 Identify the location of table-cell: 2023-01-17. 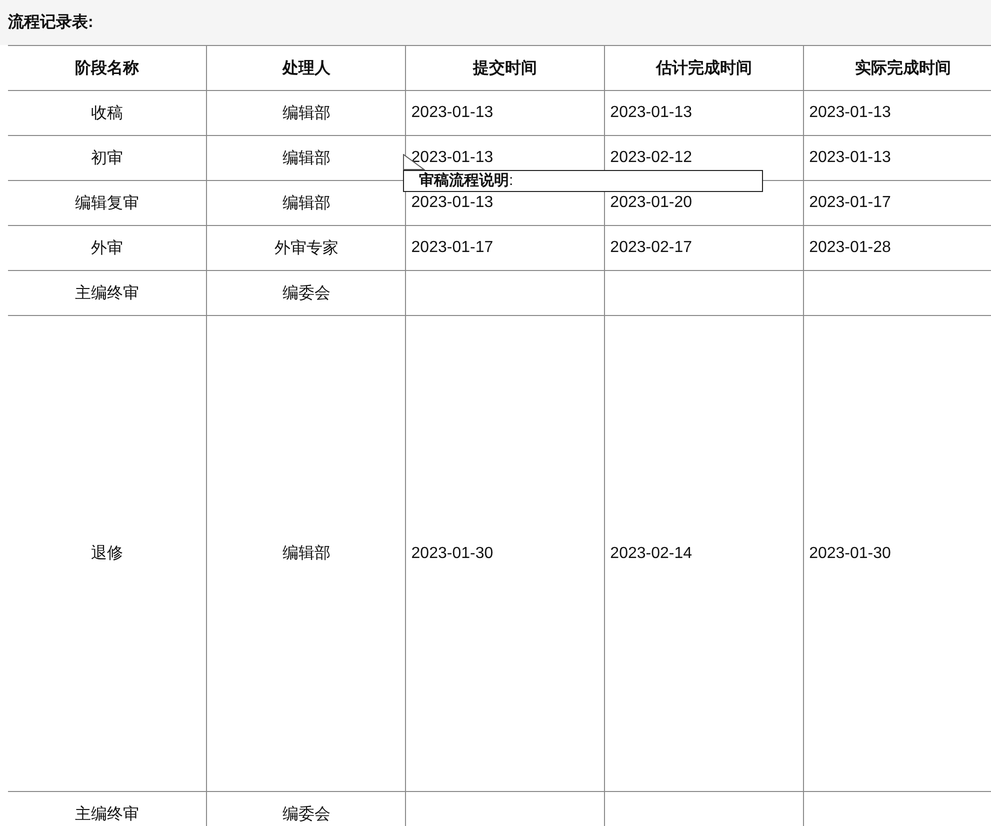
(505, 248).